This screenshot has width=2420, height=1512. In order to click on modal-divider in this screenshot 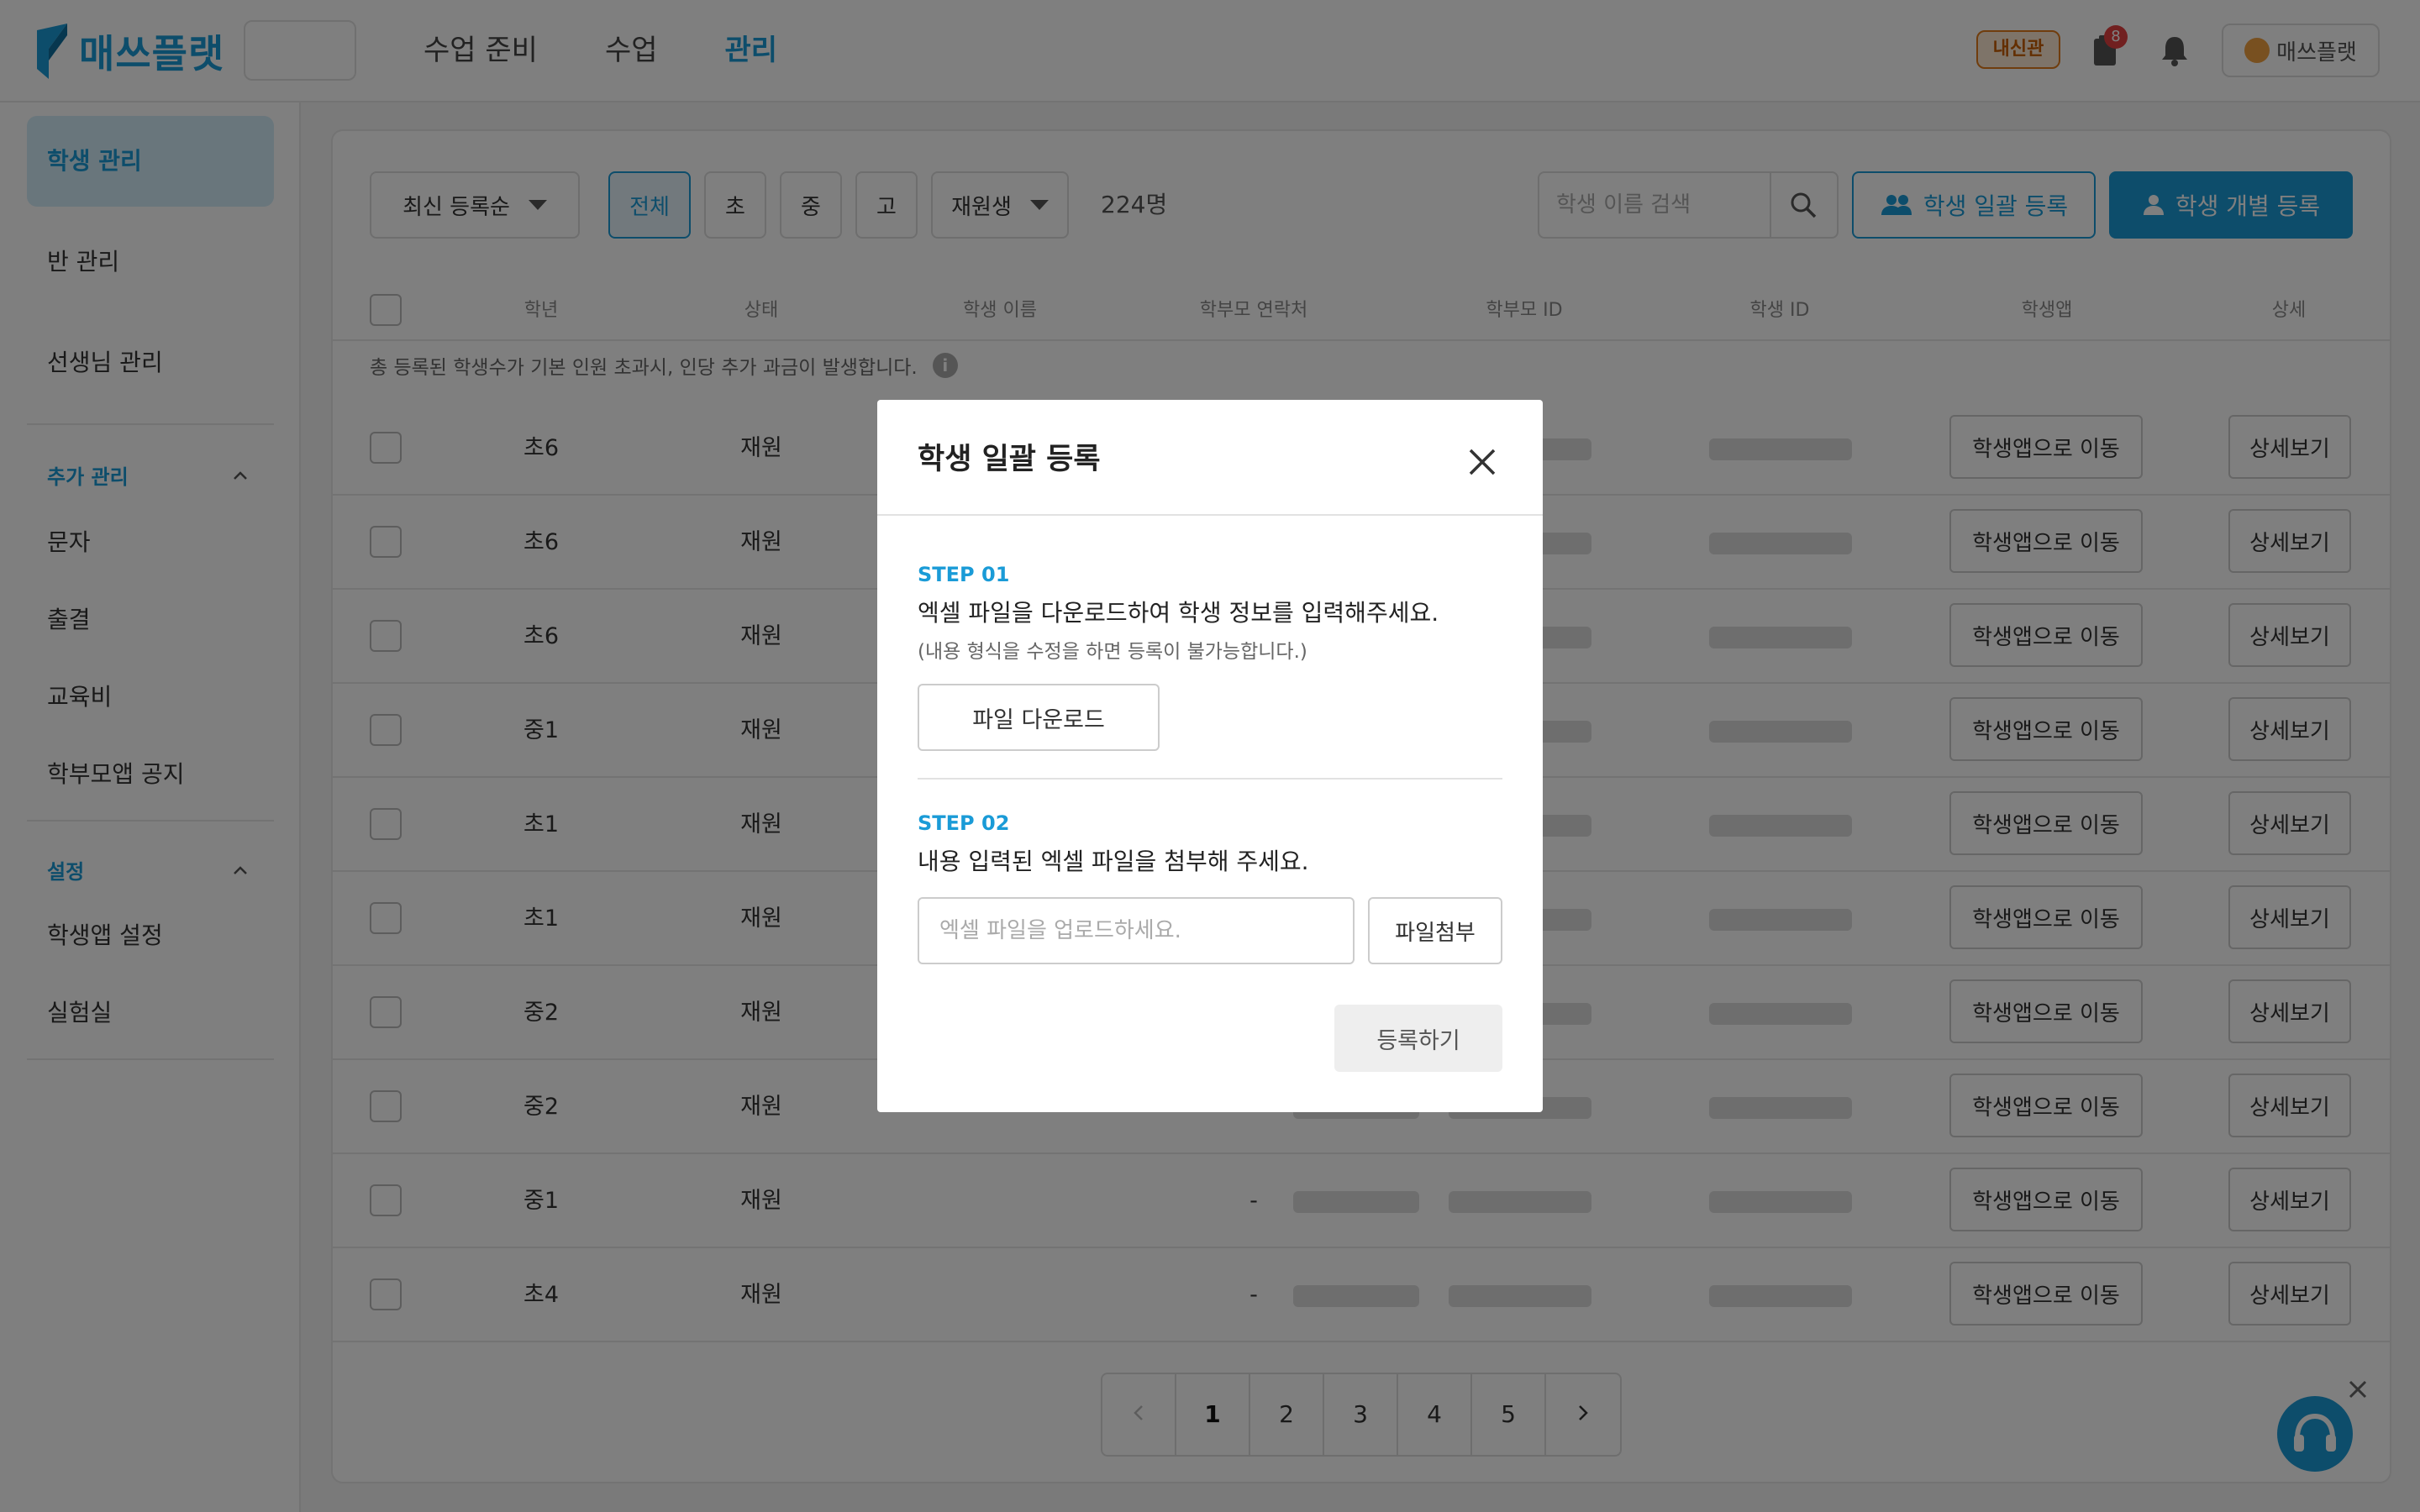, I will do `click(1210, 779)`.